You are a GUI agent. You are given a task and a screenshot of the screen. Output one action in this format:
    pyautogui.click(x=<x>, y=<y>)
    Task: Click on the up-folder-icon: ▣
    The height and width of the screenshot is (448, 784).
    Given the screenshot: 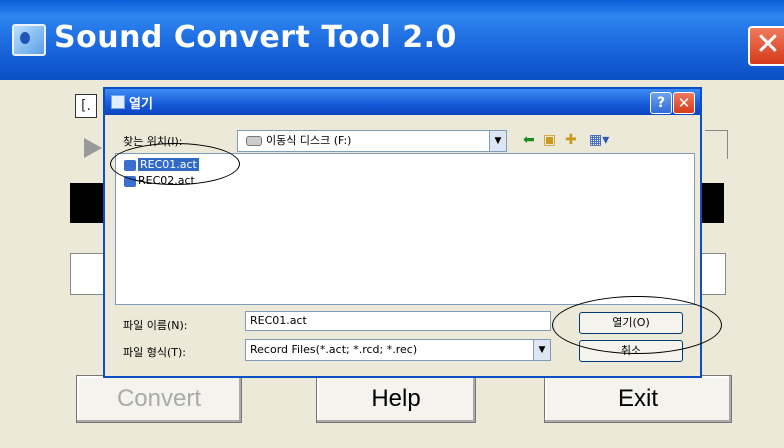 What is the action you would take?
    pyautogui.click(x=549, y=140)
    